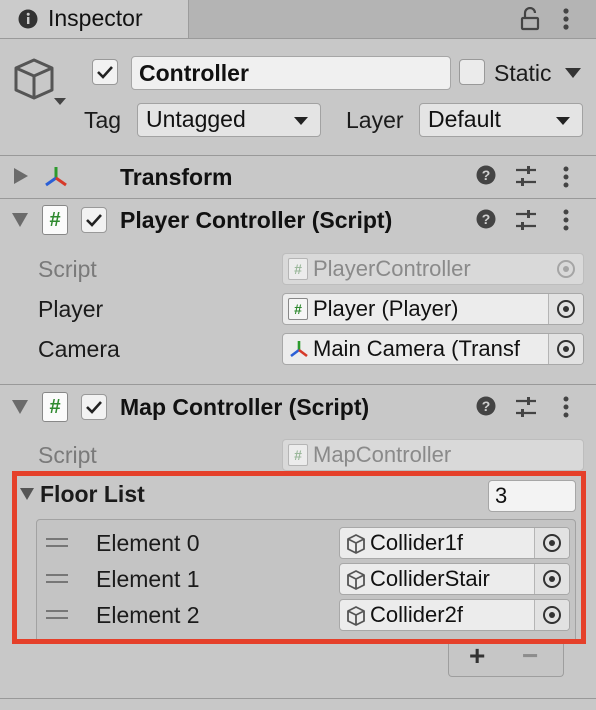  I want to click on camera-field-label: Camera, so click(79, 349).